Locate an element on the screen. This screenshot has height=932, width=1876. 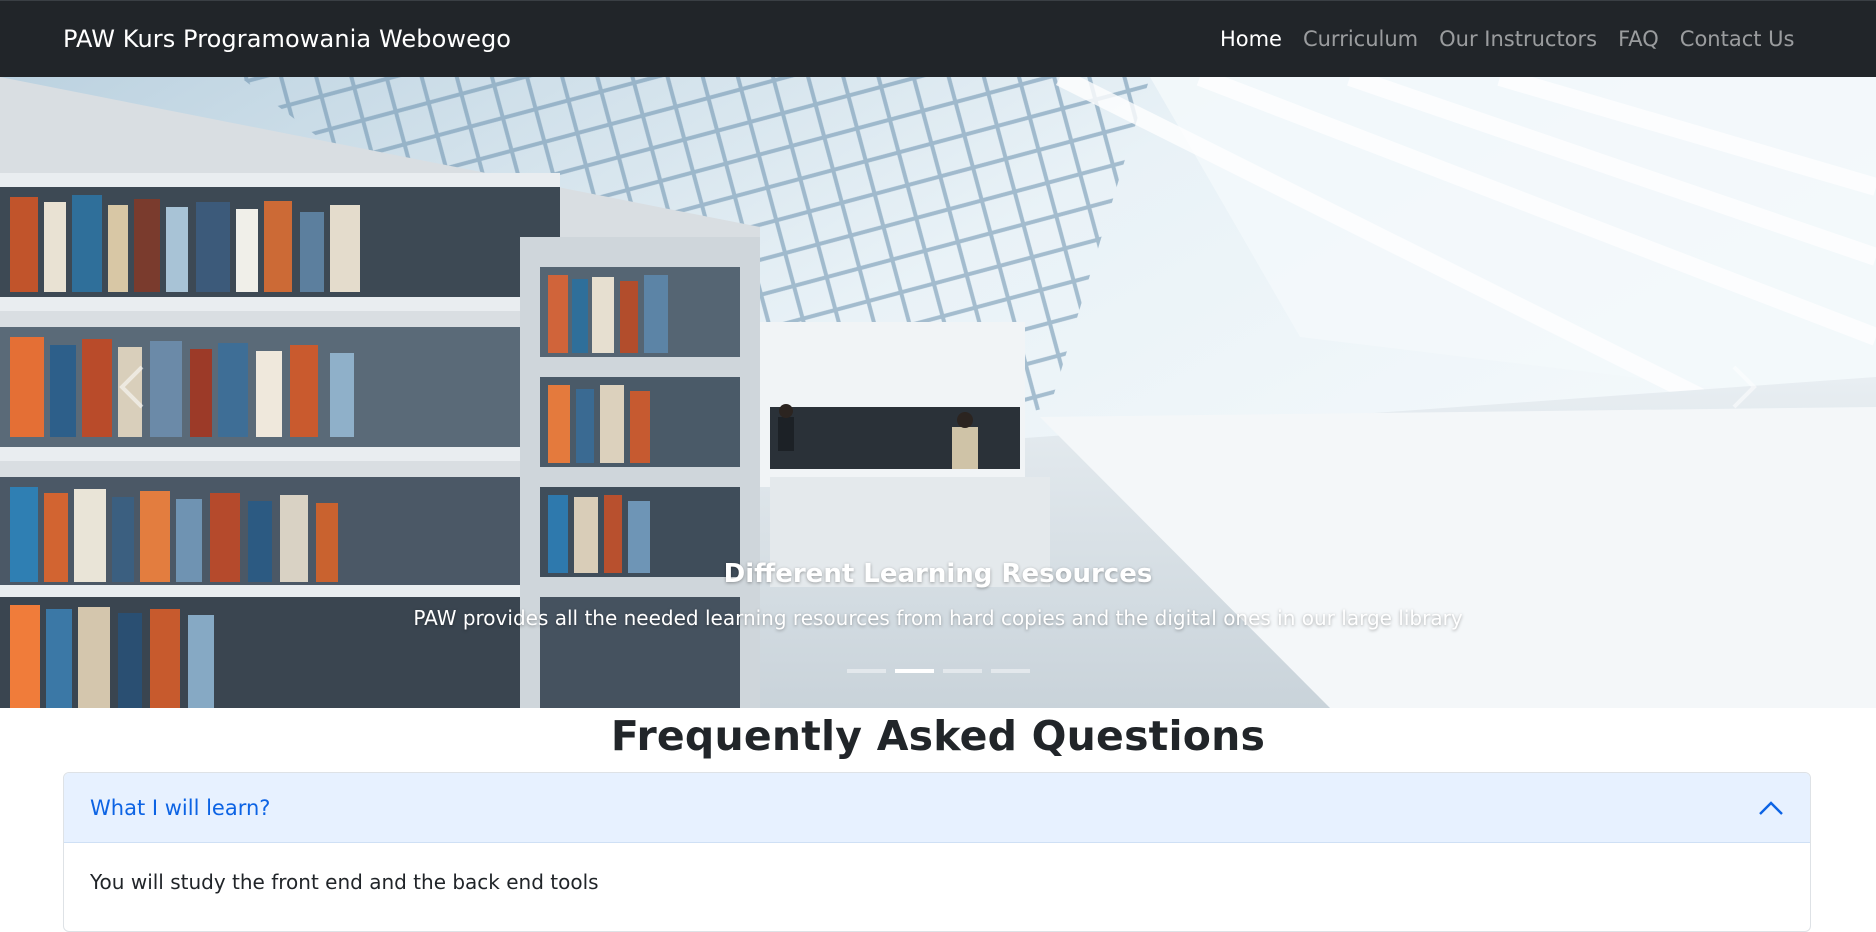
carousel-indicators is located at coordinates (938, 671).